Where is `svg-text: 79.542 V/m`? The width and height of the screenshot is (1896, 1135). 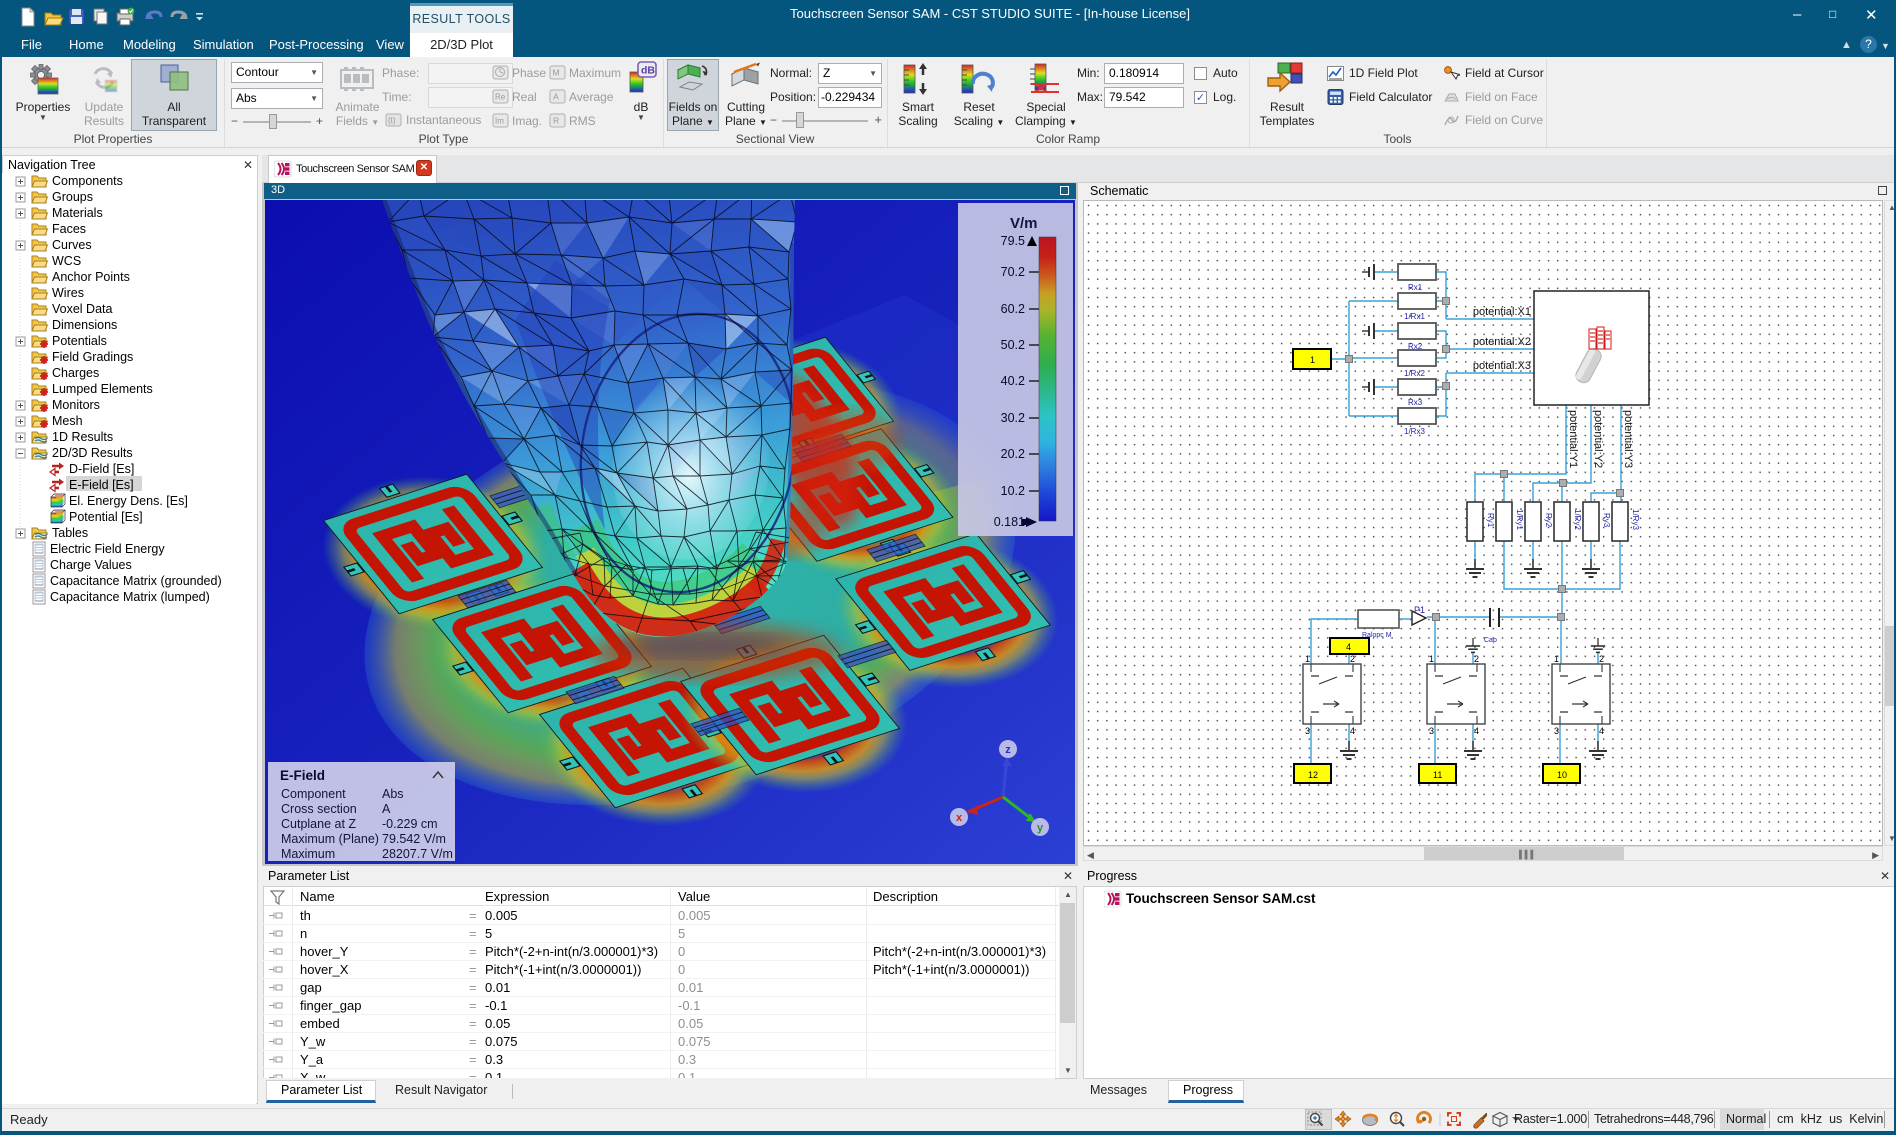
svg-text: 79.542 V/m is located at coordinates (414, 839).